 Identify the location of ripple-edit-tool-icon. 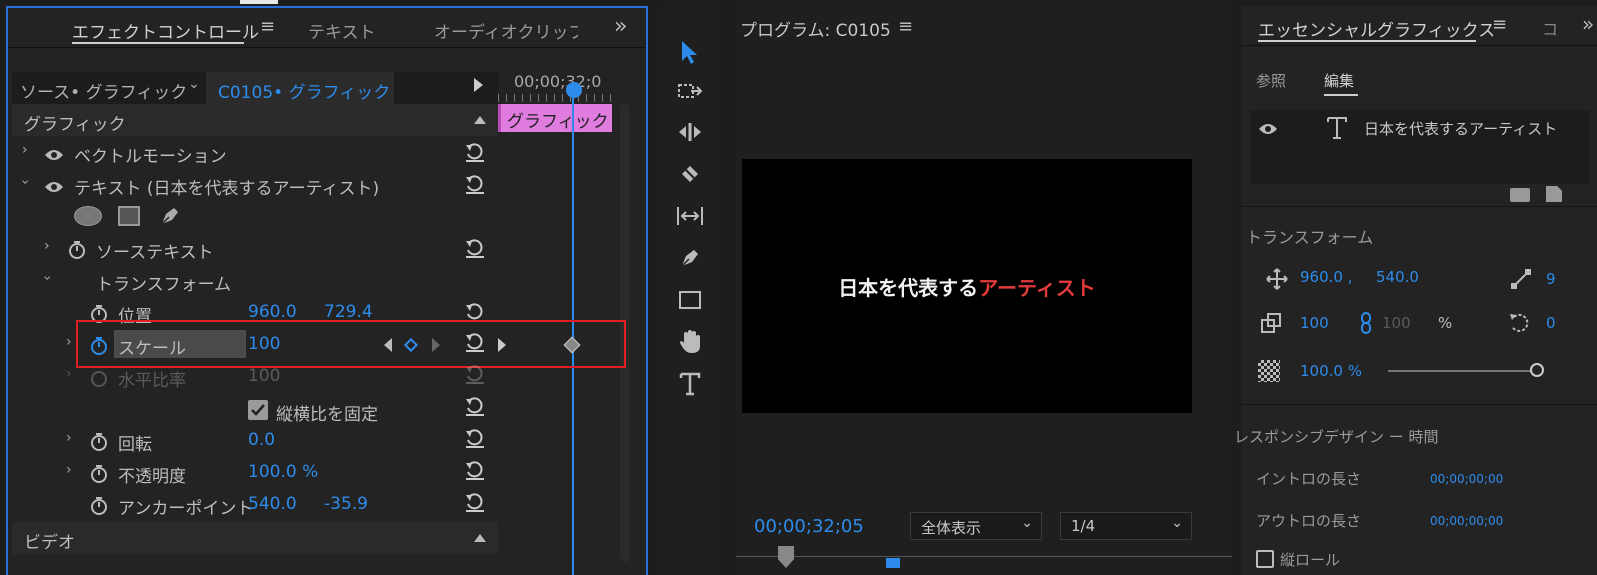
(690, 132).